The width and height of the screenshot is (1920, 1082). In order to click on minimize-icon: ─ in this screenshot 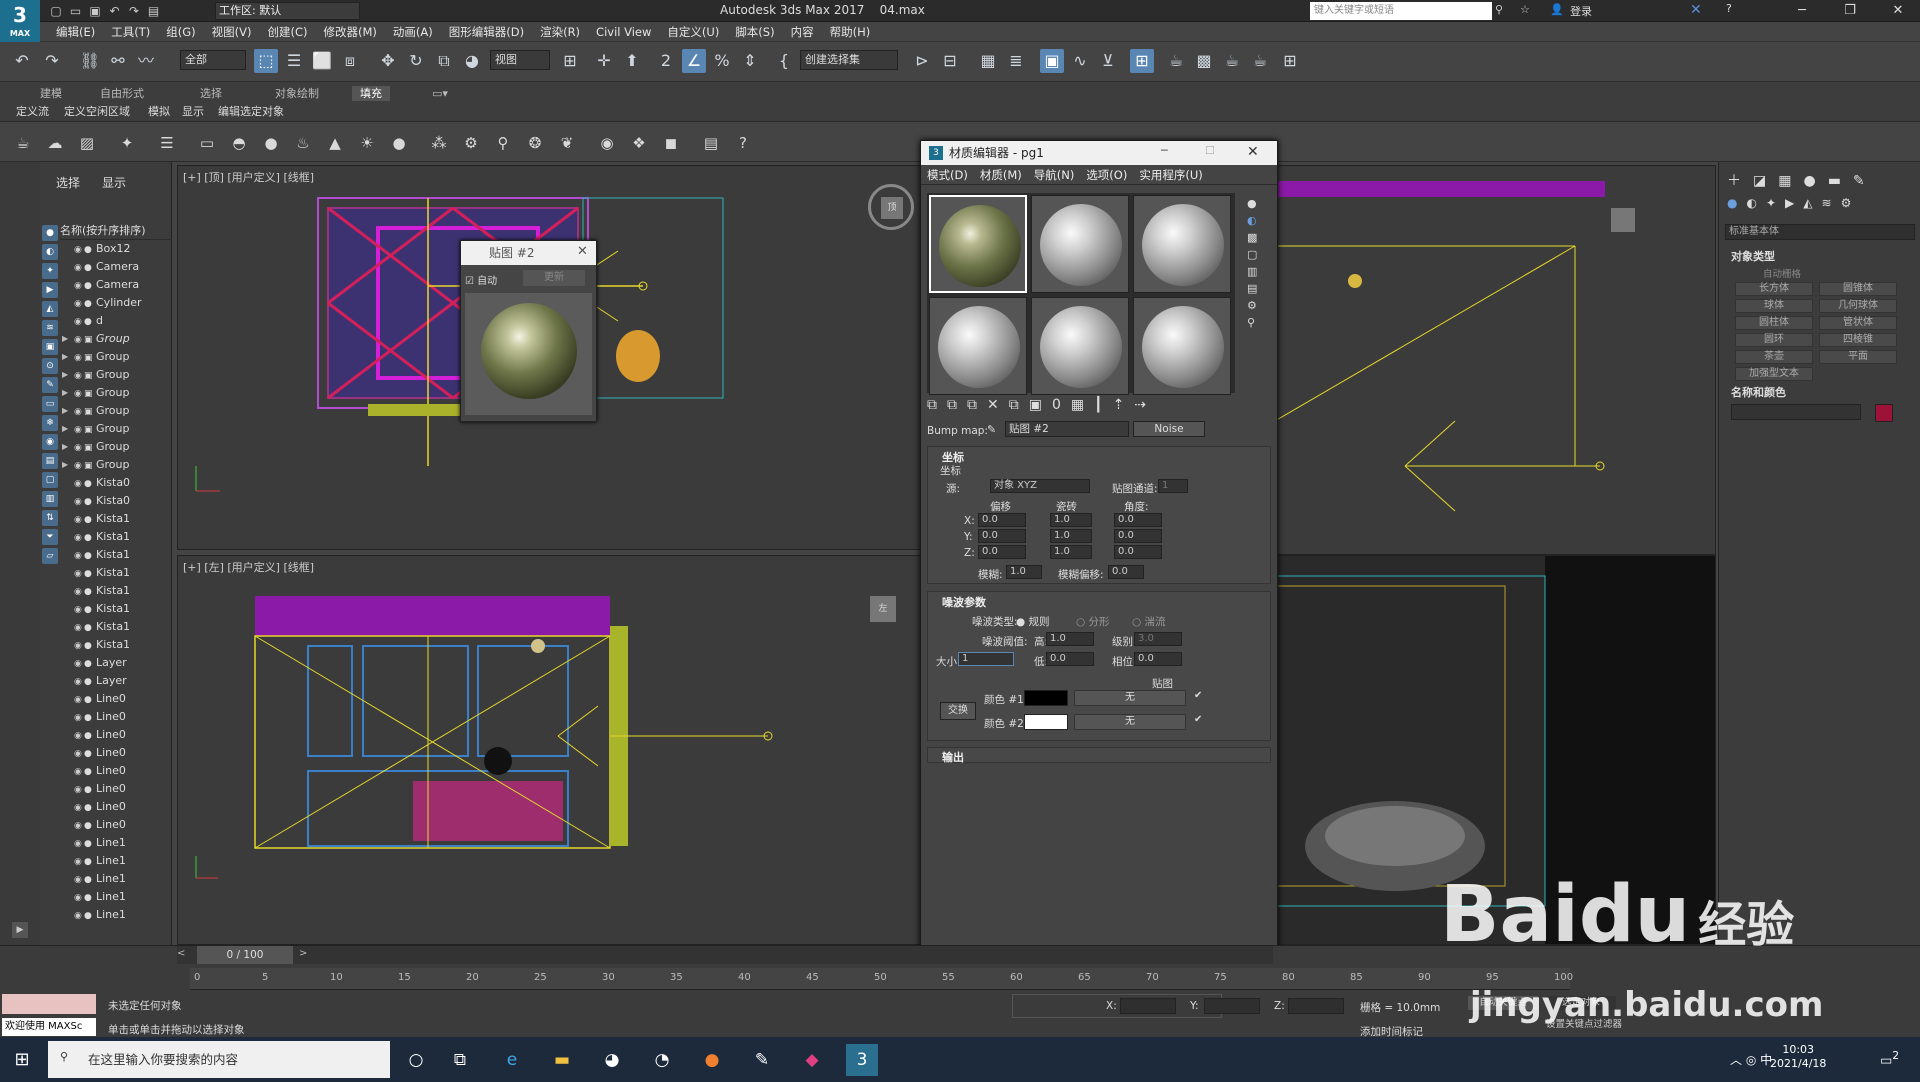, I will do `click(1802, 11)`.